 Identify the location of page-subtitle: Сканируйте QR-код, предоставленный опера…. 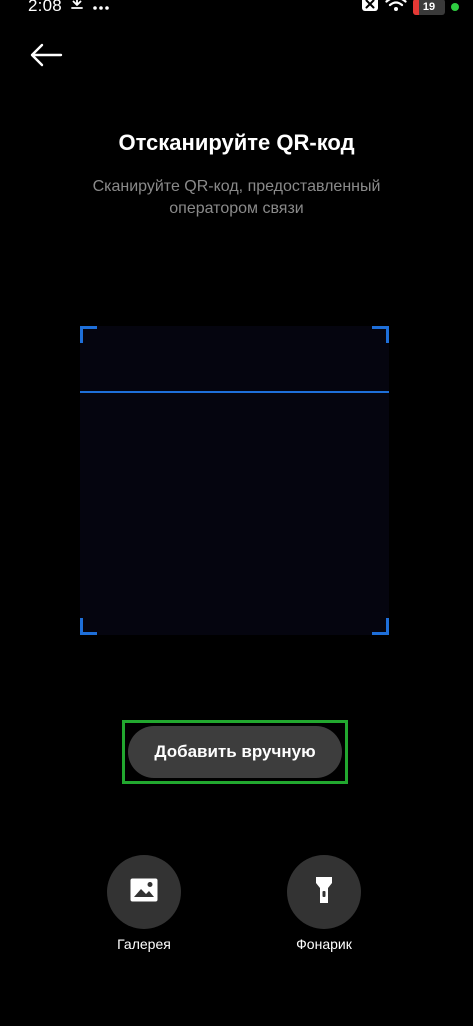
(236, 197).